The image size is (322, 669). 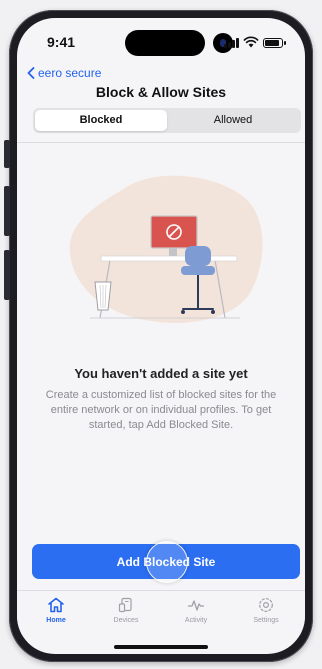 What do you see at coordinates (161, 92) in the screenshot?
I see `page-title: Block & Allow Sites` at bounding box center [161, 92].